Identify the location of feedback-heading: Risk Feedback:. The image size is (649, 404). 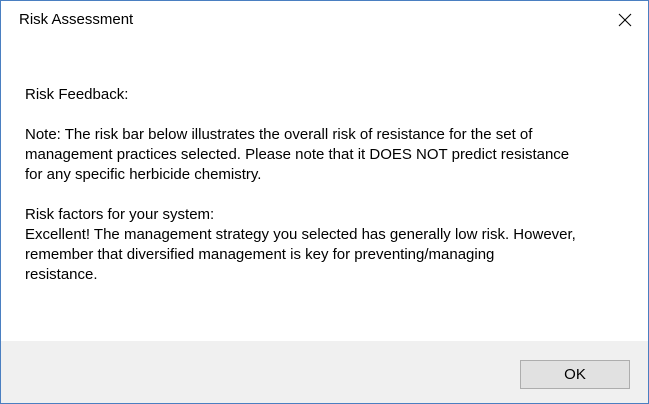
(77, 94).